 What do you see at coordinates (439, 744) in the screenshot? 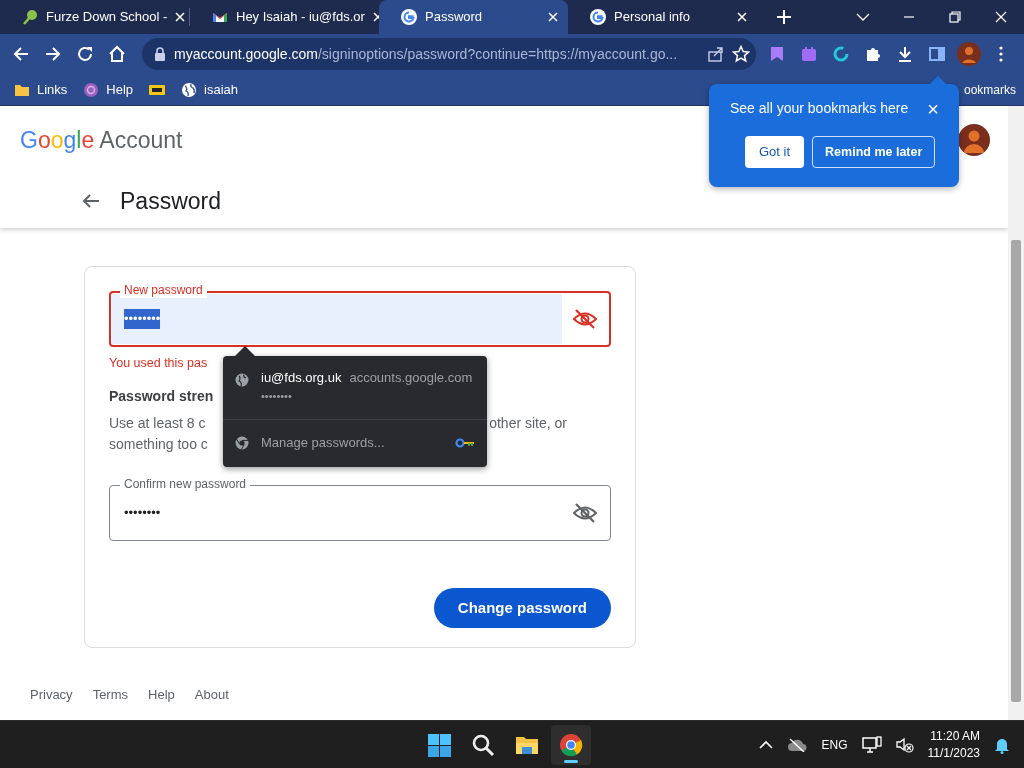
I see `windows-icon` at bounding box center [439, 744].